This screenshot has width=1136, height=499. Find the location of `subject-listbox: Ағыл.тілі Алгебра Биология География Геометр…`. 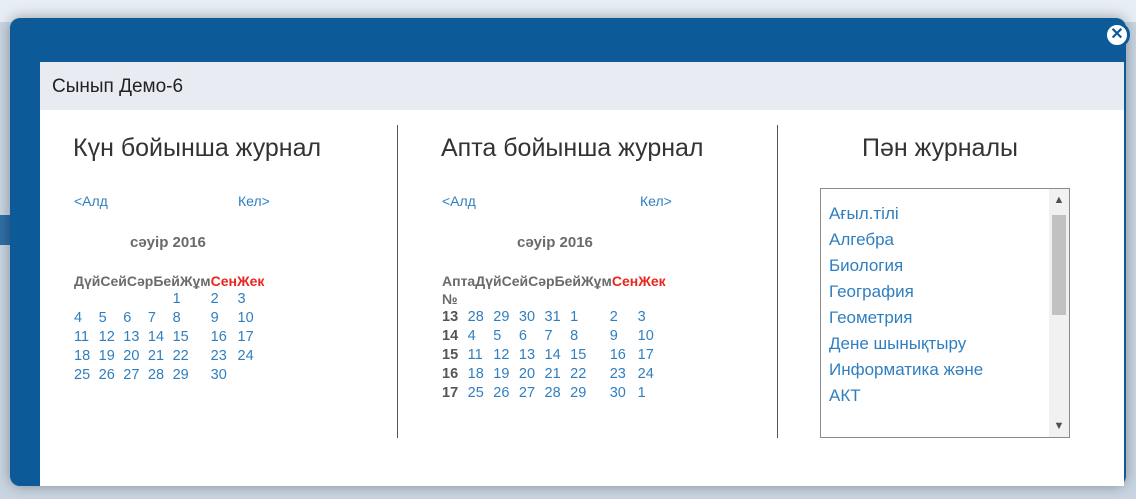

subject-listbox: Ағыл.тілі Алгебра Биология География Геометр… is located at coordinates (945, 313).